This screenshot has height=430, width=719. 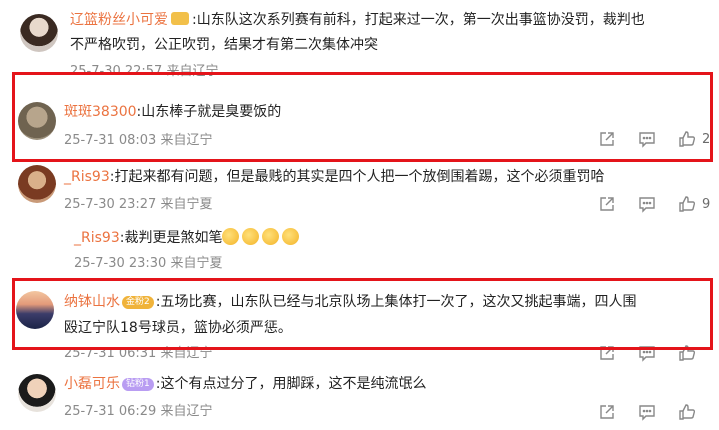 I want to click on username: 辽篮粉丝小可爱, so click(x=119, y=20).